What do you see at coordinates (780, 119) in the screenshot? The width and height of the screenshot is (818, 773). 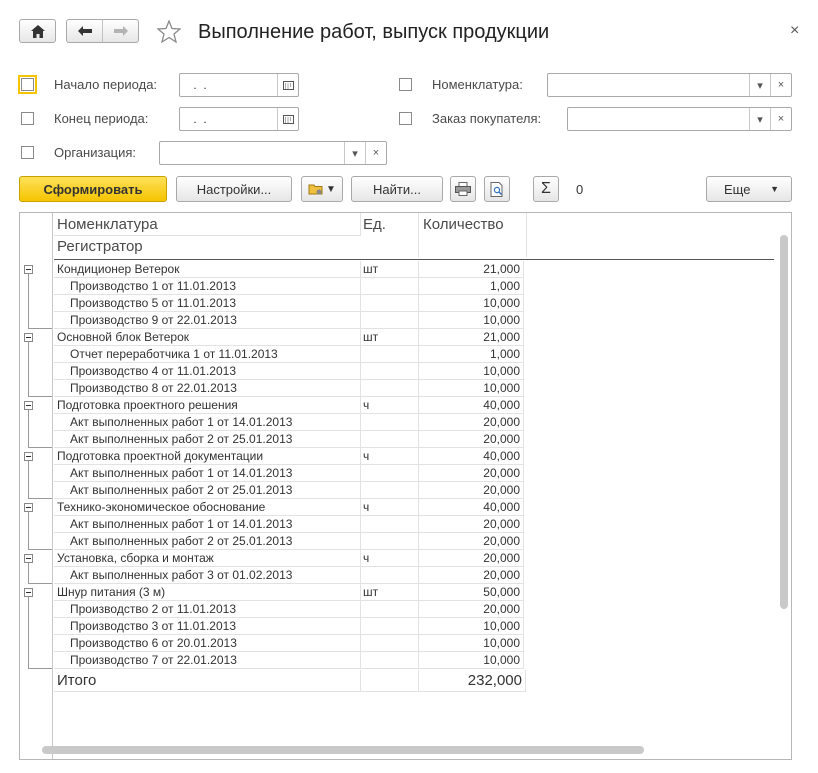 I see `customer-order-clear-button: ×` at bounding box center [780, 119].